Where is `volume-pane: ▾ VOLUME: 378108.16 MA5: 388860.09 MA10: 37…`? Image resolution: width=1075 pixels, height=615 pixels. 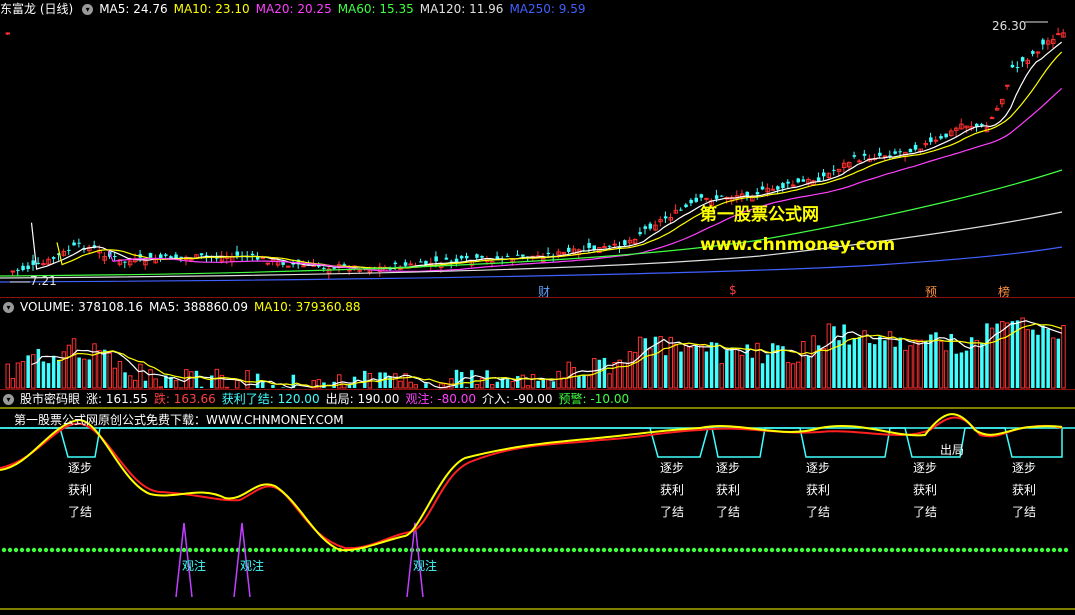 volume-pane: ▾ VOLUME: 378108.16 MA5: 388860.09 MA10: 37… is located at coordinates (537, 343).